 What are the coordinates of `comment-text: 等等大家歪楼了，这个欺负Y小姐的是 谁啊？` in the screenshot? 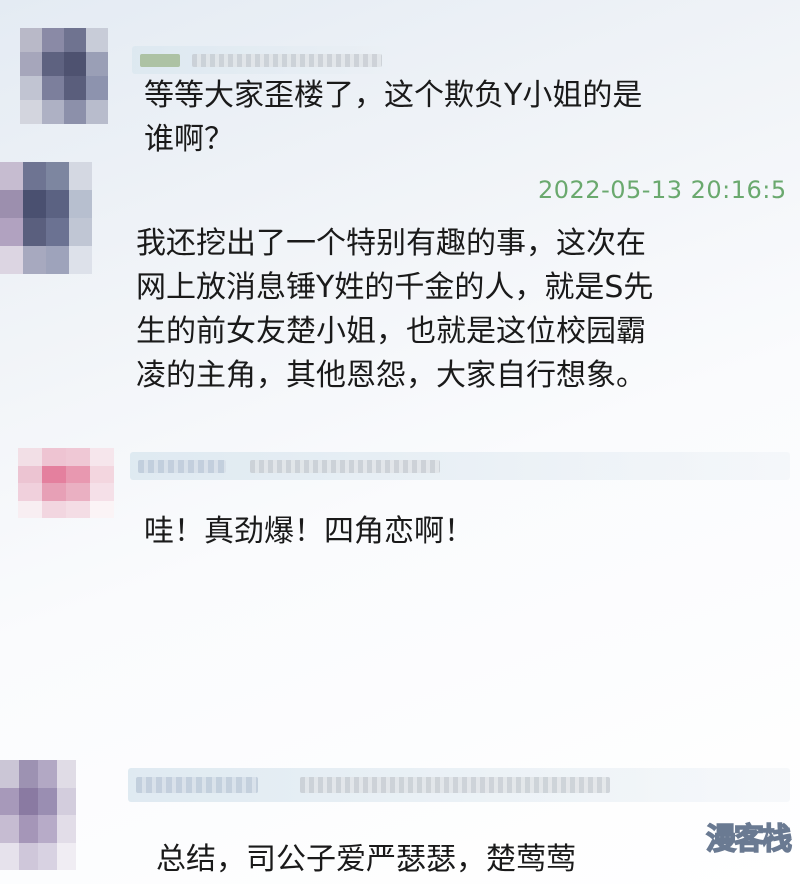 It's located at (393, 117).